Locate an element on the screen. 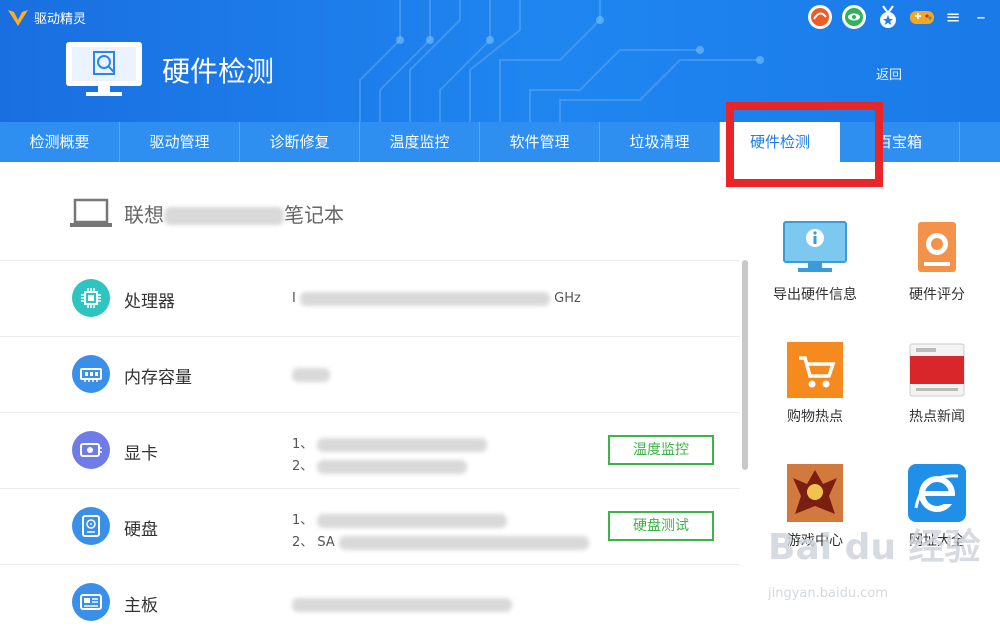 This screenshot has width=1000, height=640. tab-software: 软件管理 is located at coordinates (540, 142).